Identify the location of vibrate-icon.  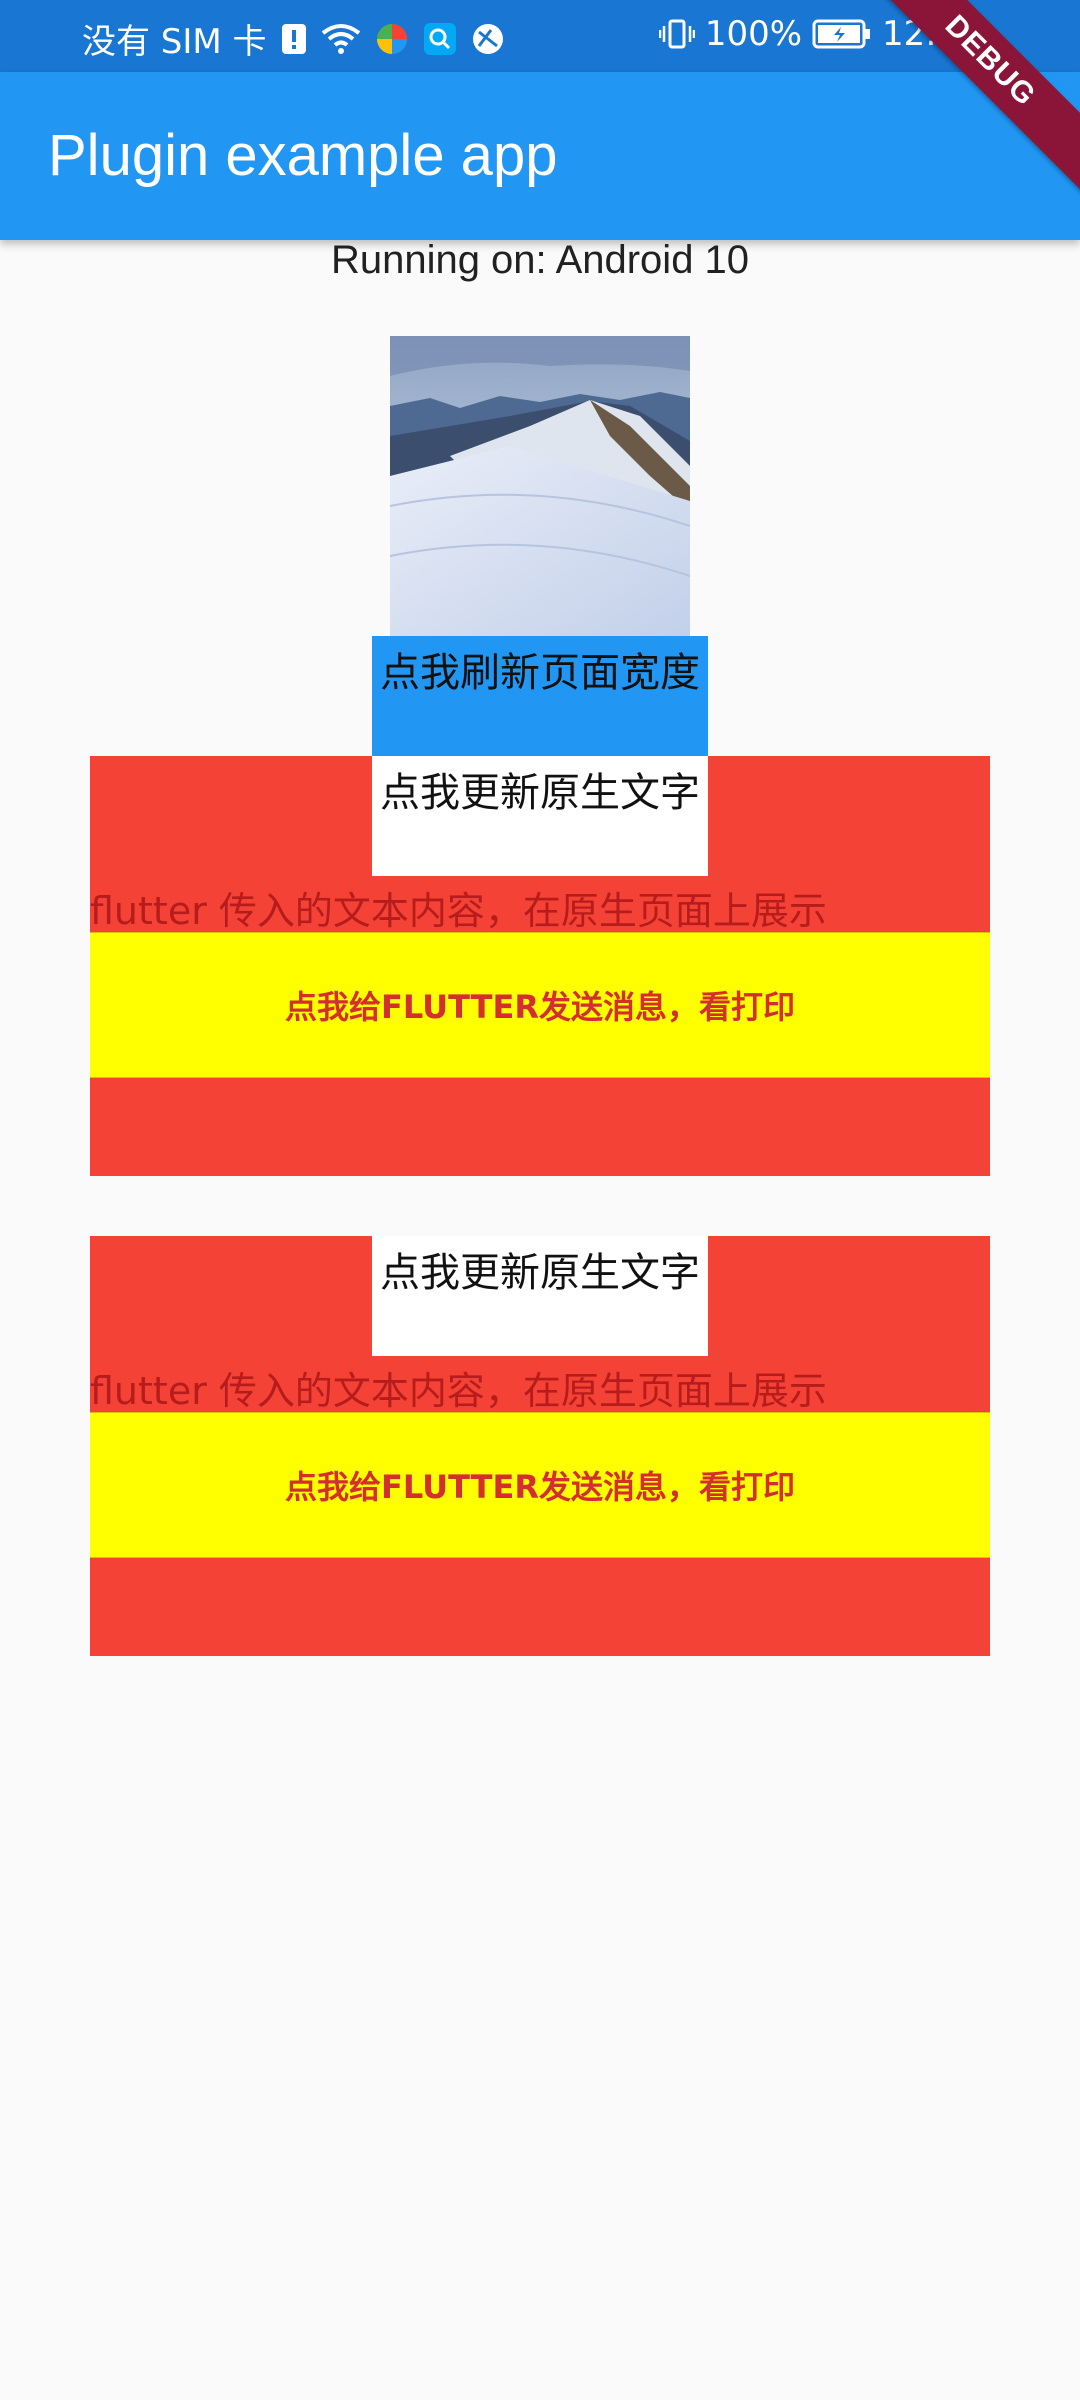
(676, 34).